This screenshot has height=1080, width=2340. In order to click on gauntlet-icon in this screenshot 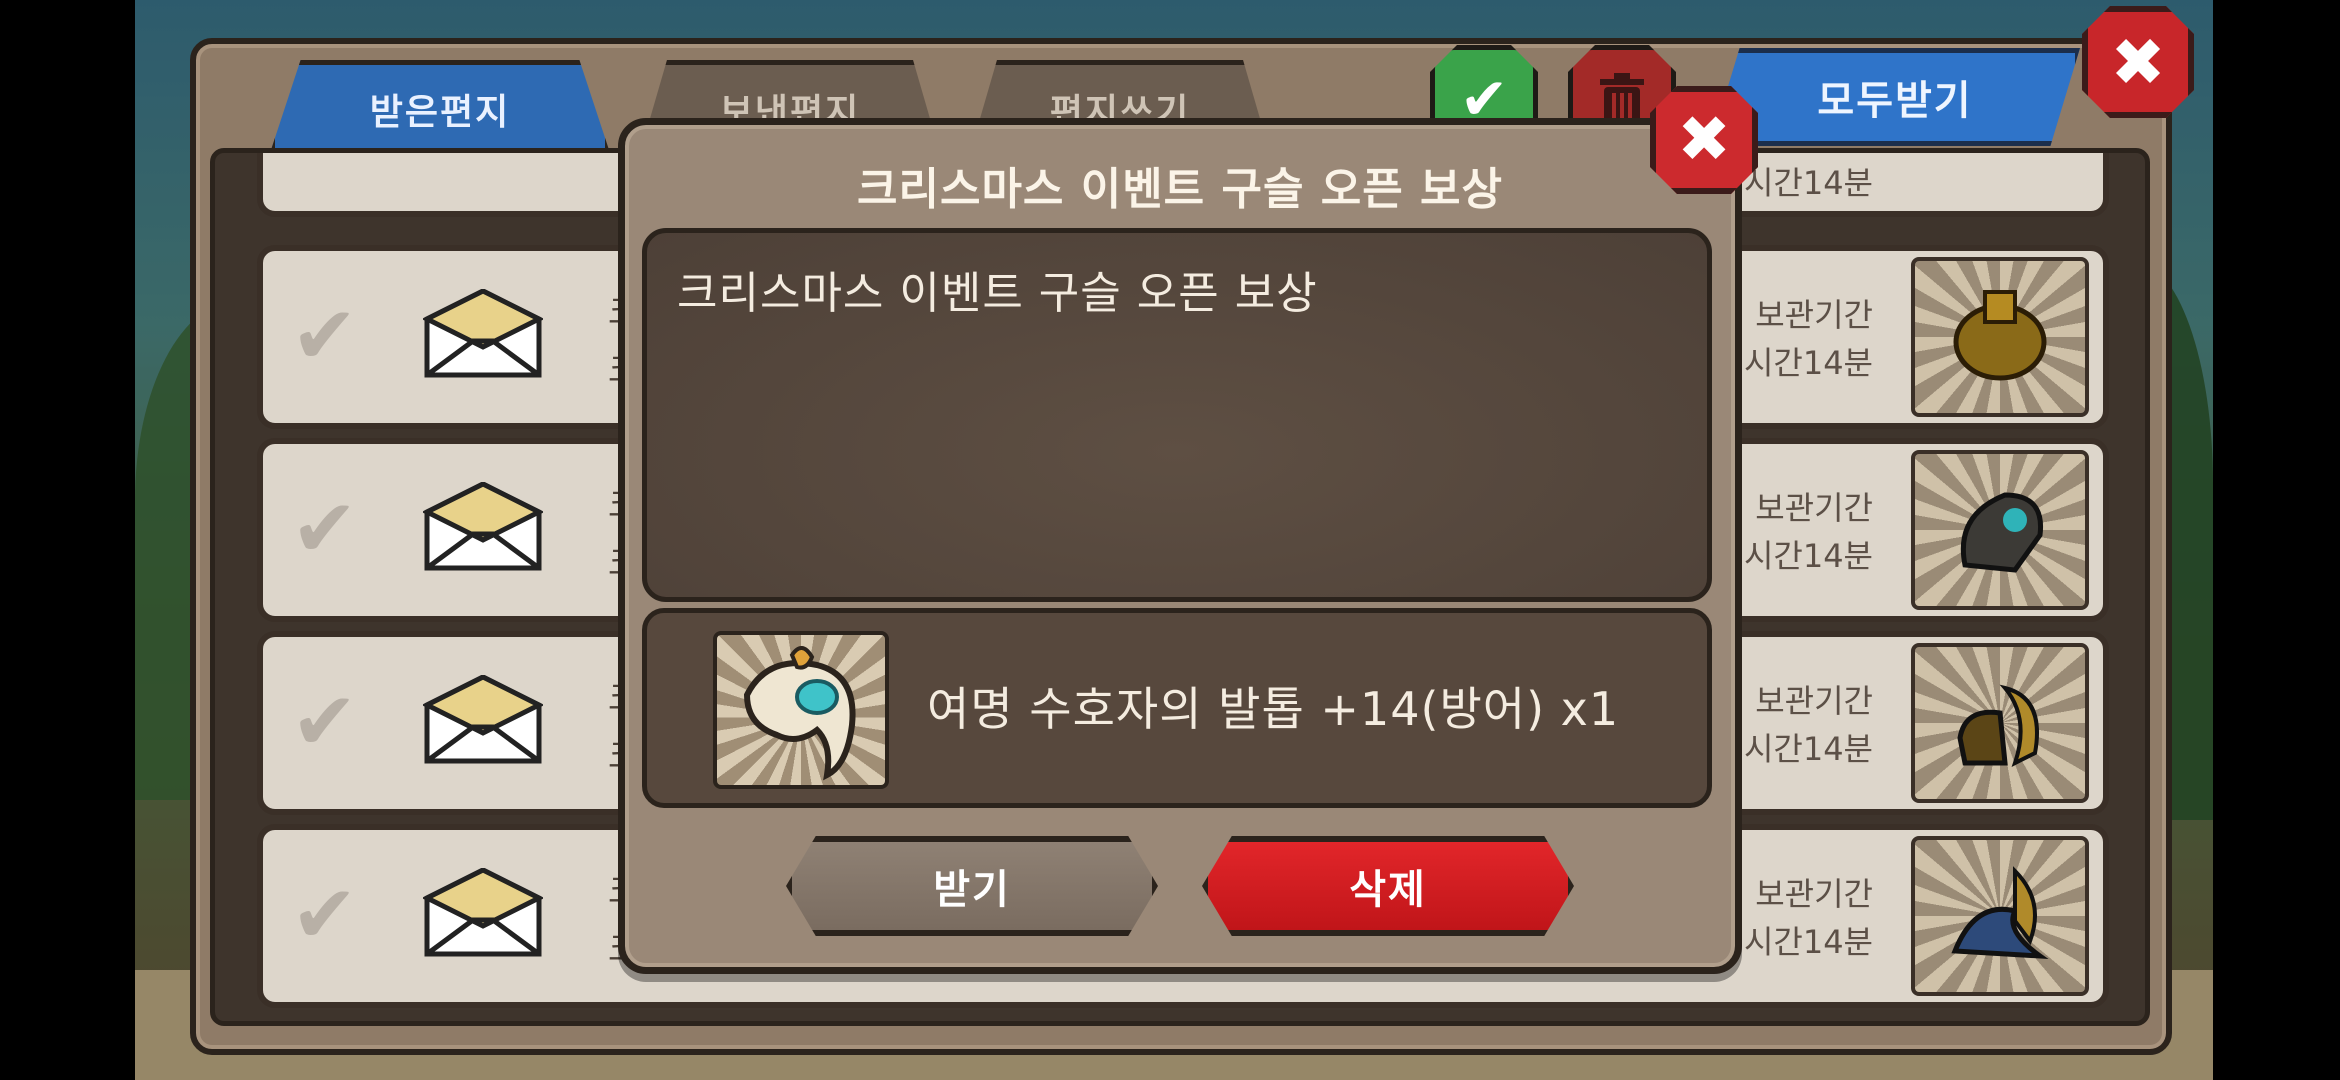, I will do `click(1998, 725)`.